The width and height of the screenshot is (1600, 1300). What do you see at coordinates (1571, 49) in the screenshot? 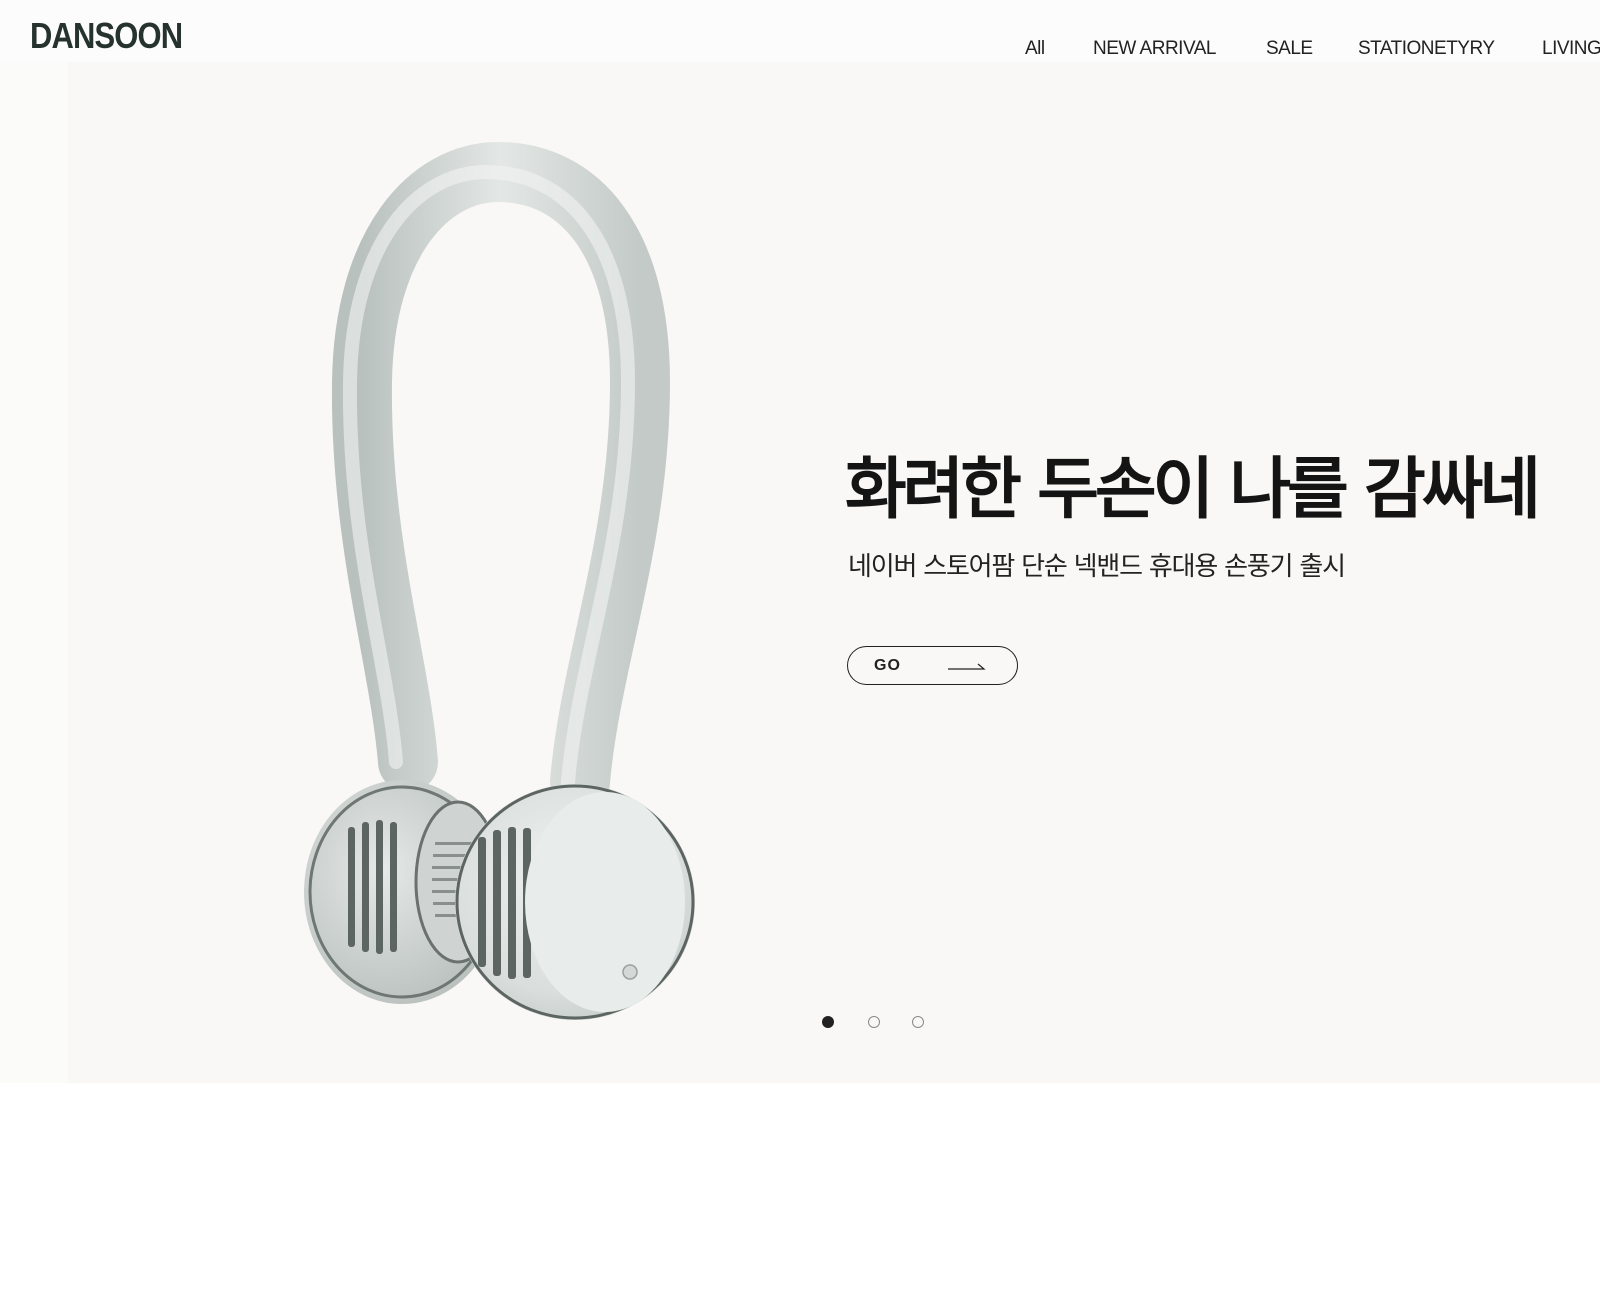
I see `nav-item-living: LIVING` at bounding box center [1571, 49].